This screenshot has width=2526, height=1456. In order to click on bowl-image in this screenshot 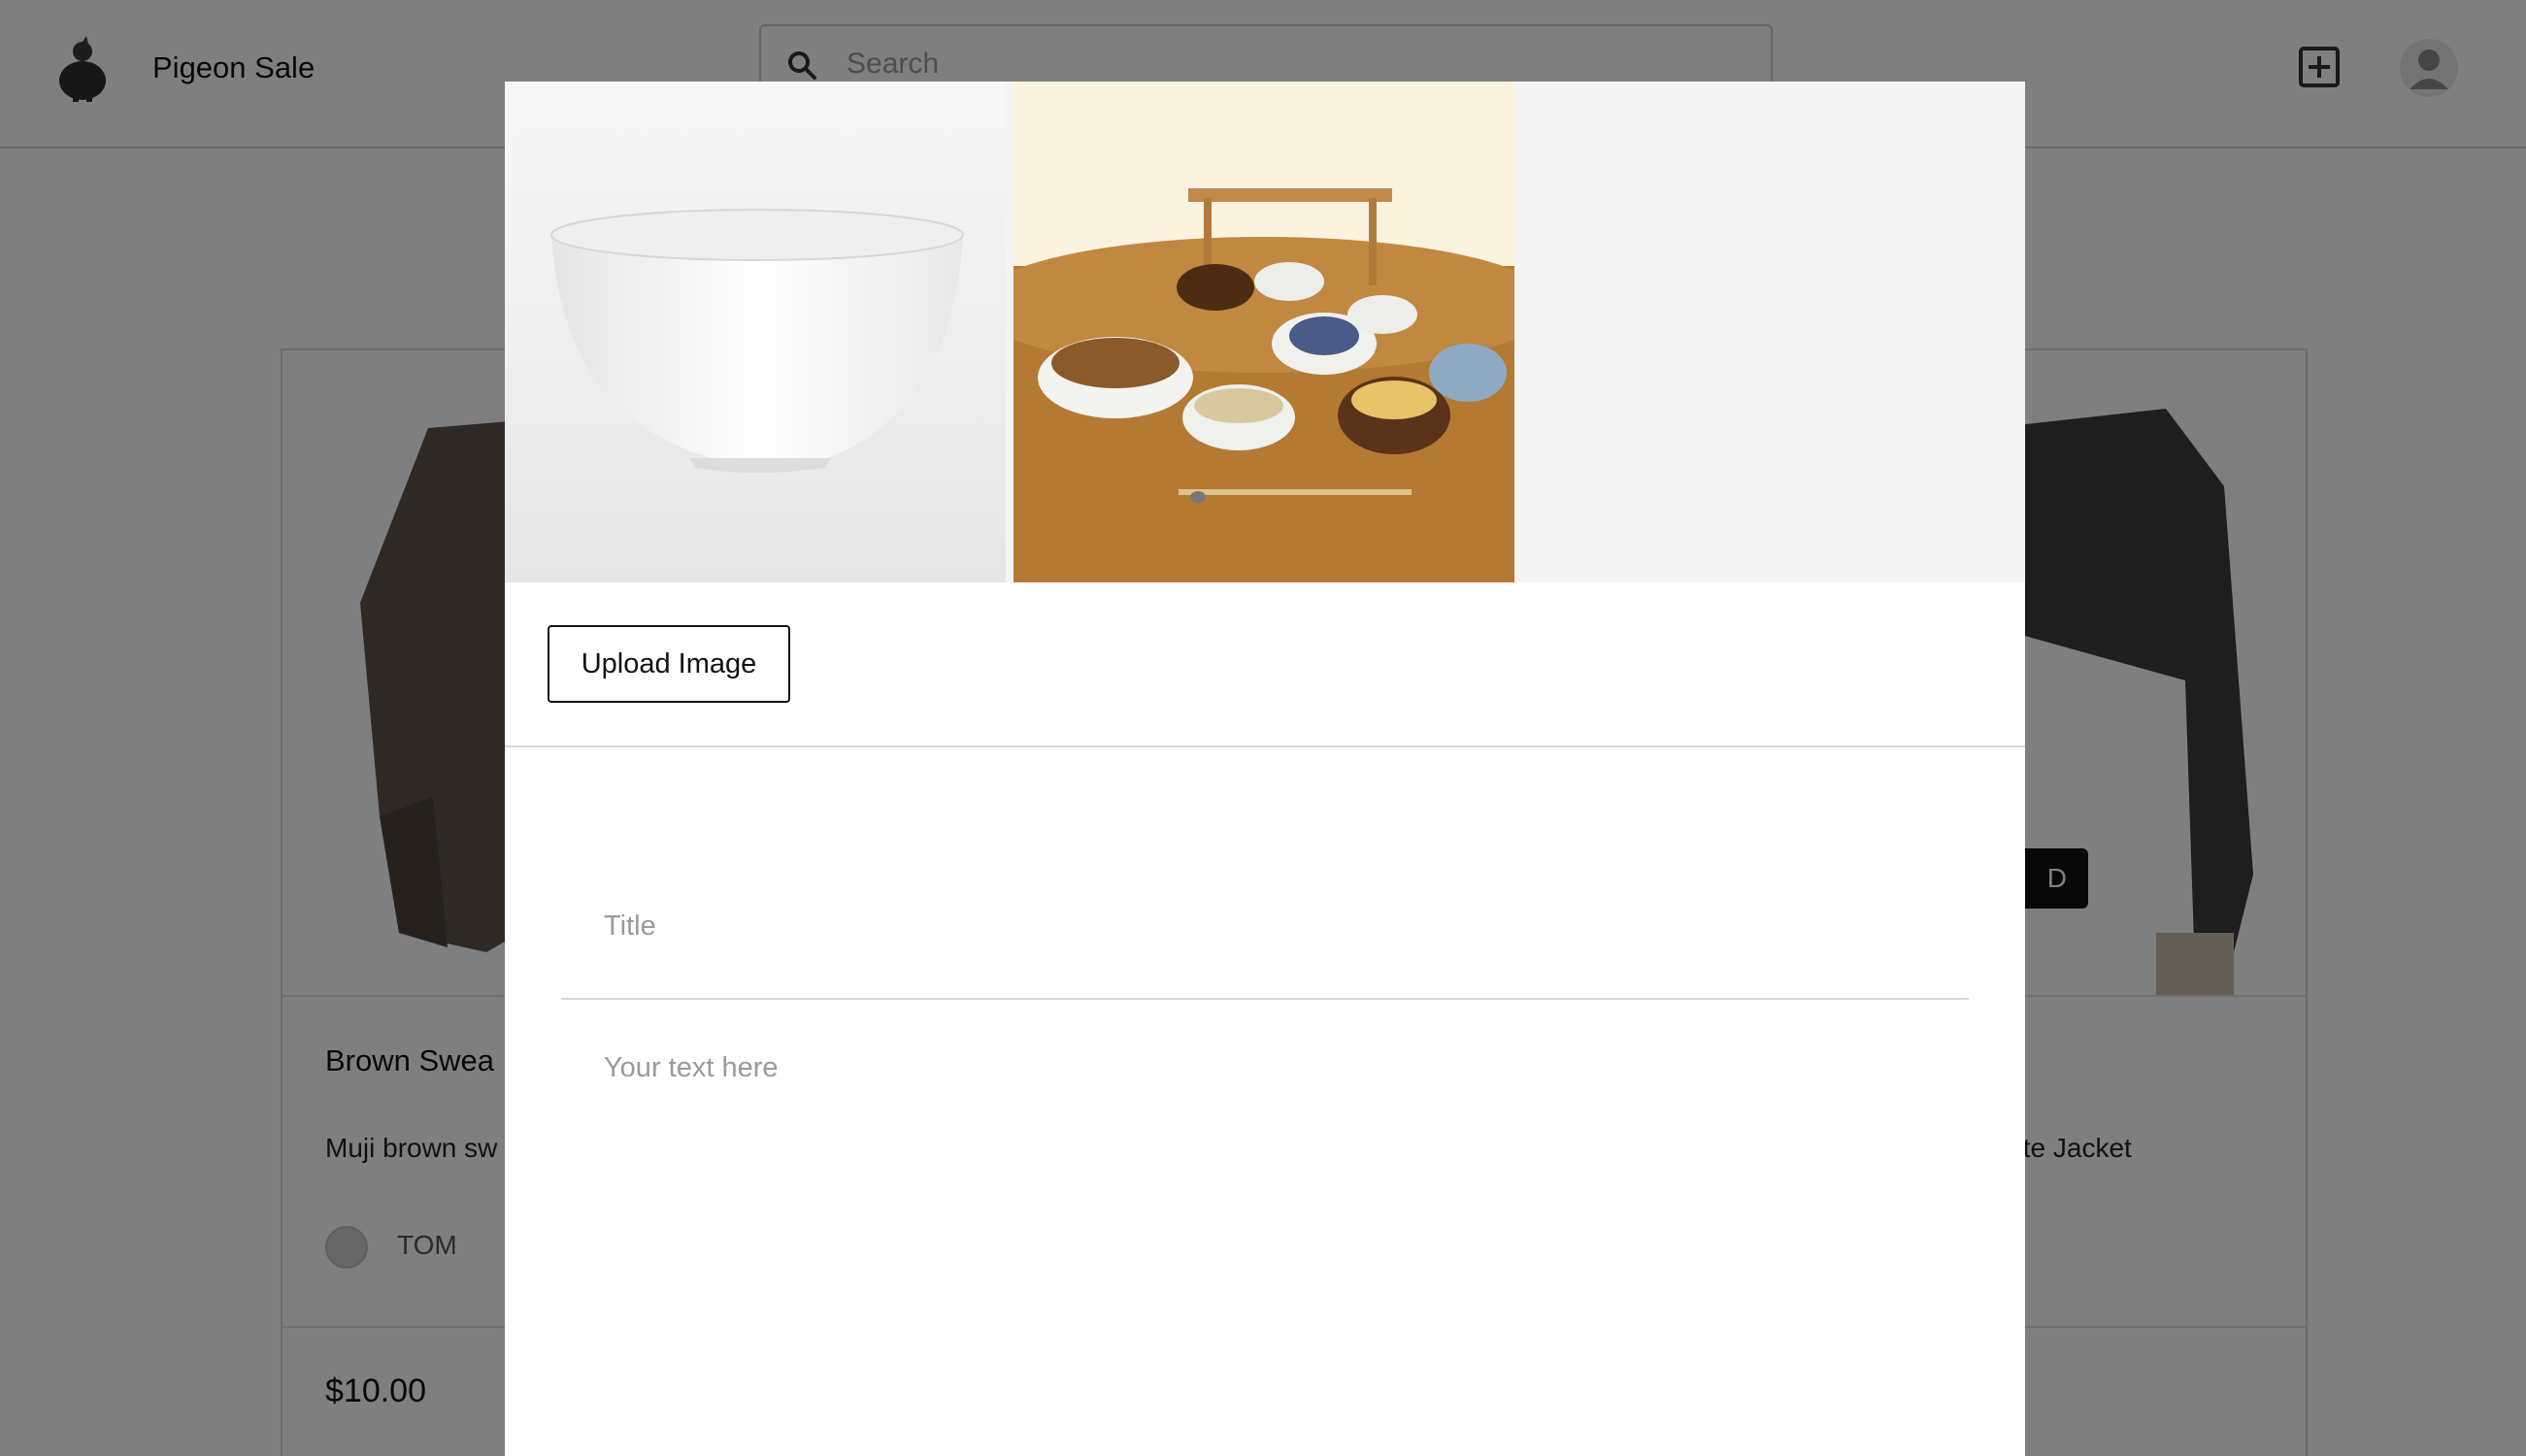, I will do `click(755, 332)`.